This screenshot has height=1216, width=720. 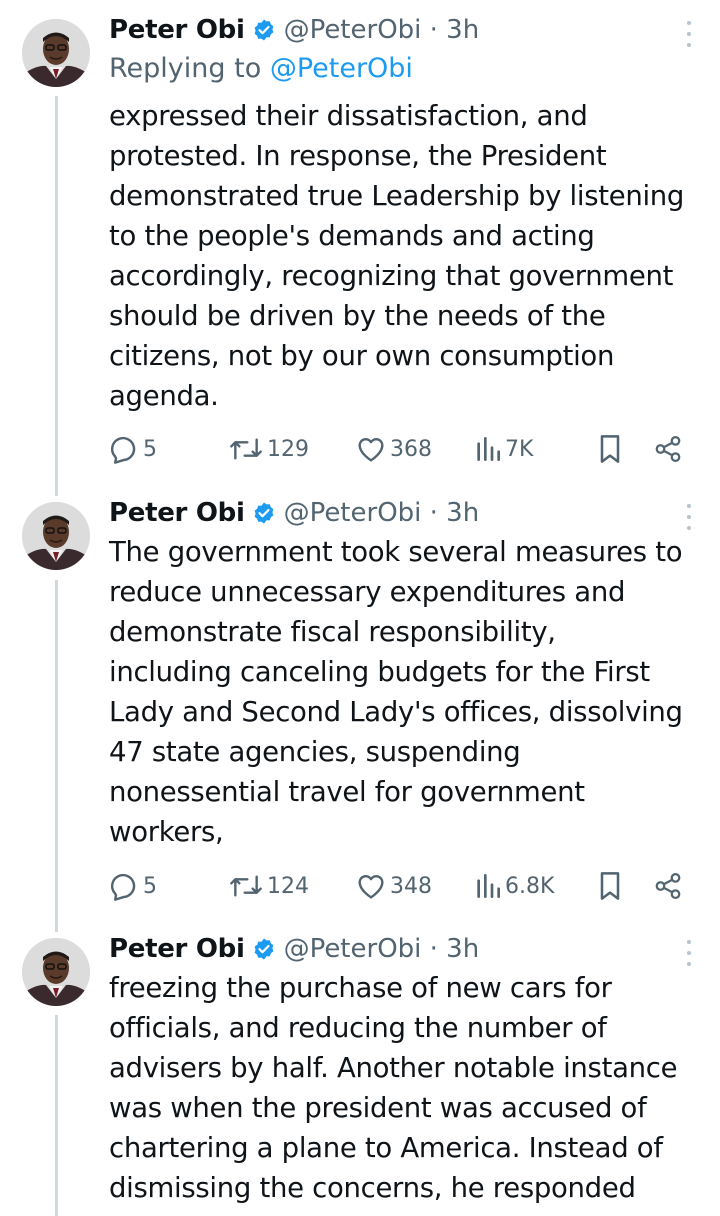 I want to click on tweet-text-line: agenda., so click(x=164, y=396).